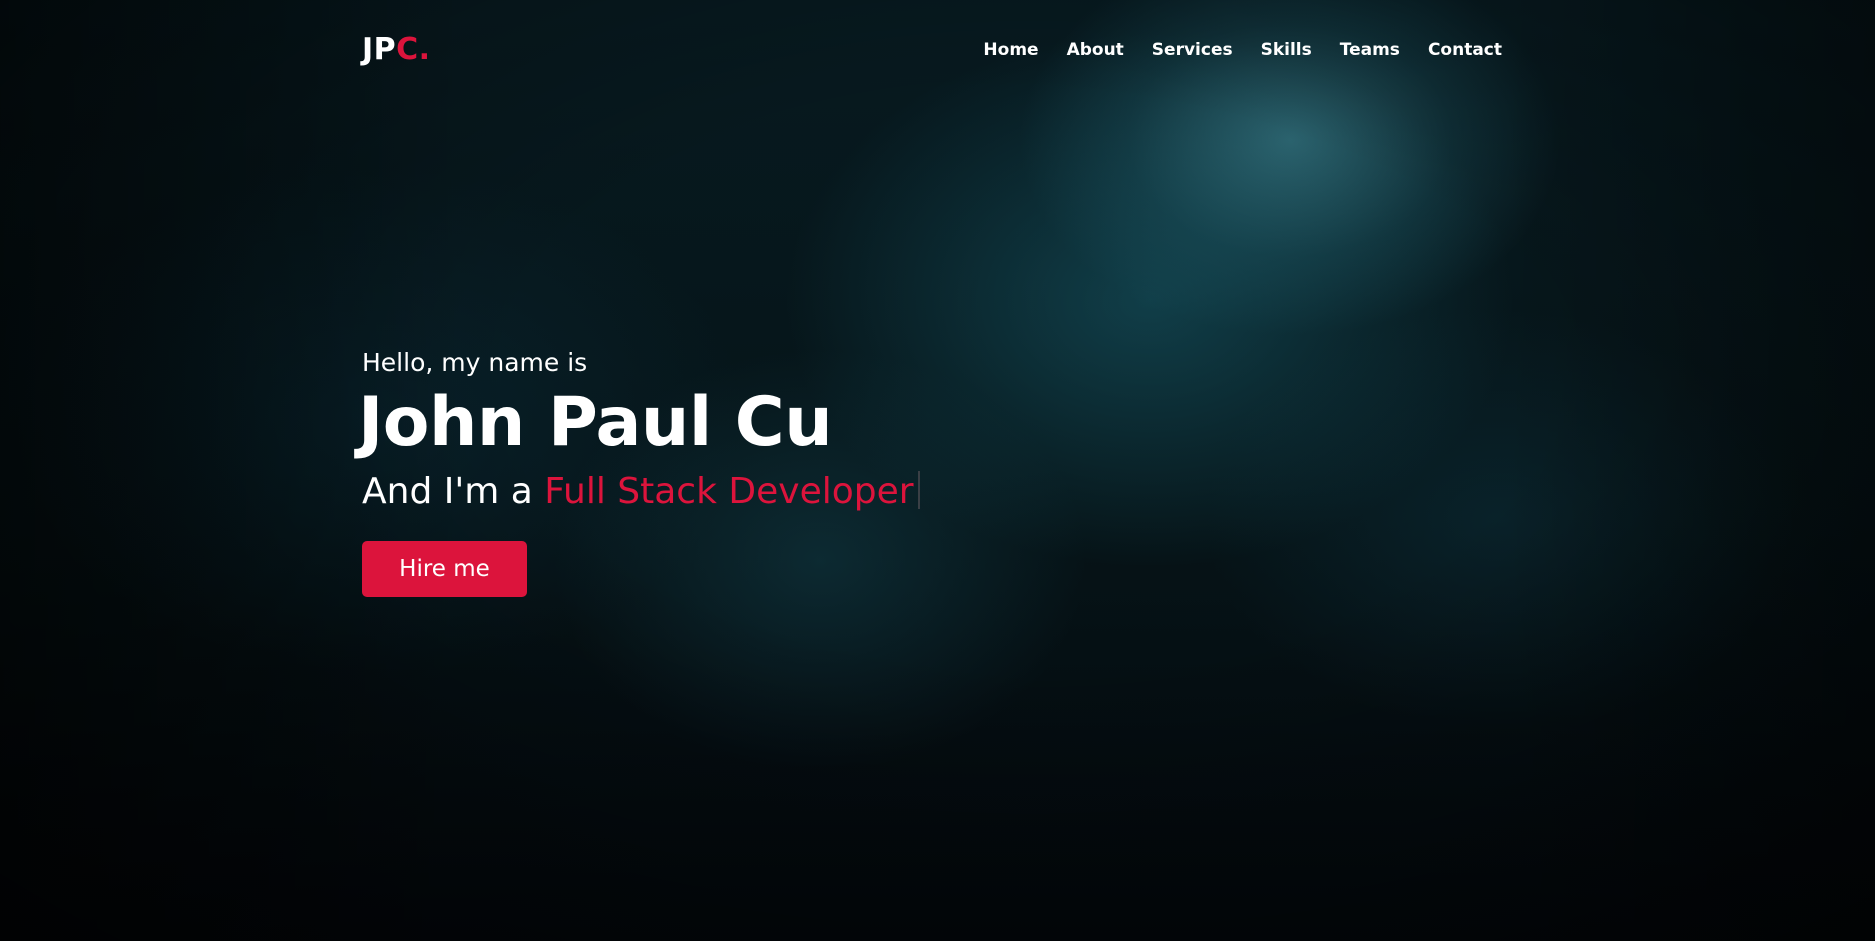 Image resolution: width=1875 pixels, height=941 pixels. What do you see at coordinates (444, 569) in the screenshot?
I see `hire-me-button: Hire me` at bounding box center [444, 569].